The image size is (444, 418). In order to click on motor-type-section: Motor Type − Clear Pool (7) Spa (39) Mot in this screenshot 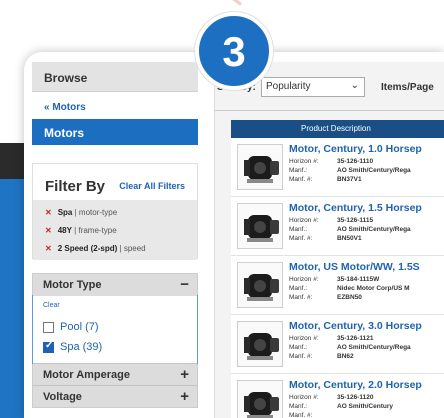, I will do `click(115, 340)`.